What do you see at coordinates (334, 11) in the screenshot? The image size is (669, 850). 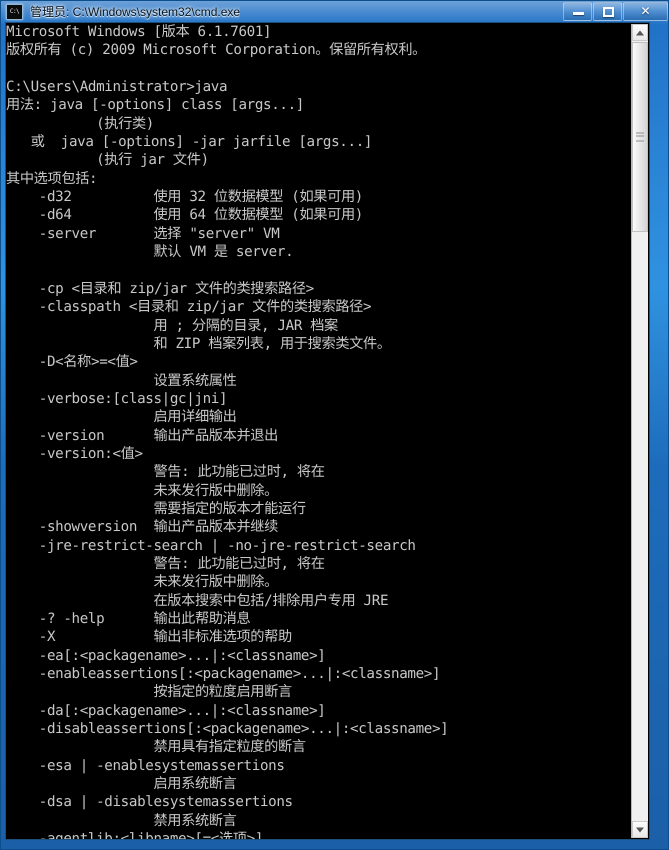 I see `title-bar: C:\ 管理员: C:\Windows\system32\cmd.exe ✕` at bounding box center [334, 11].